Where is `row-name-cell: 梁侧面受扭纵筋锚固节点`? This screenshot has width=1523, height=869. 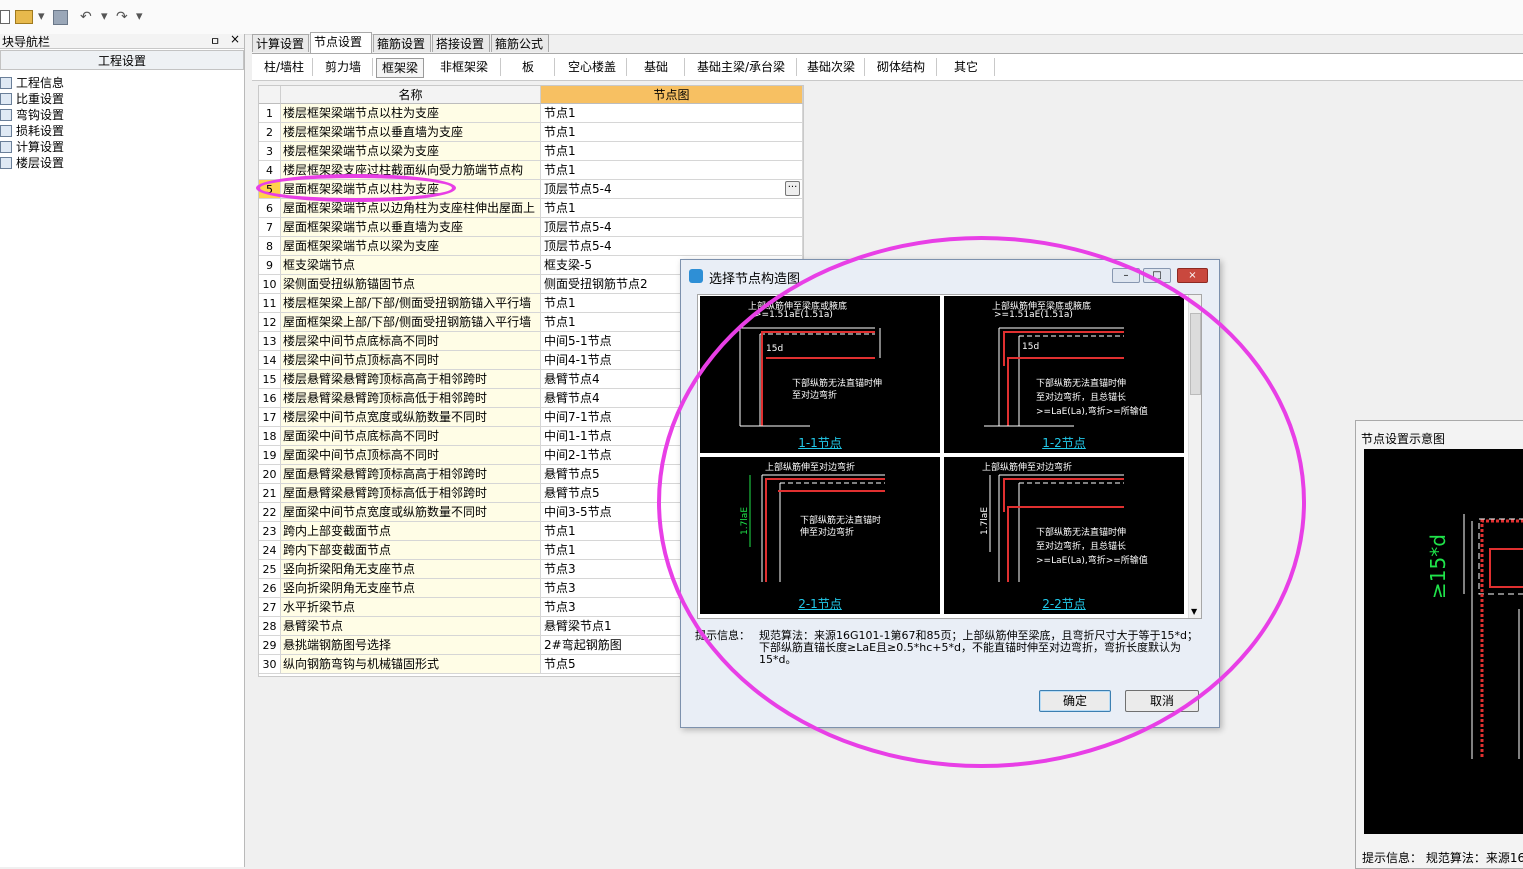 row-name-cell: 梁侧面受扭纵筋锚固节点 is located at coordinates (411, 284).